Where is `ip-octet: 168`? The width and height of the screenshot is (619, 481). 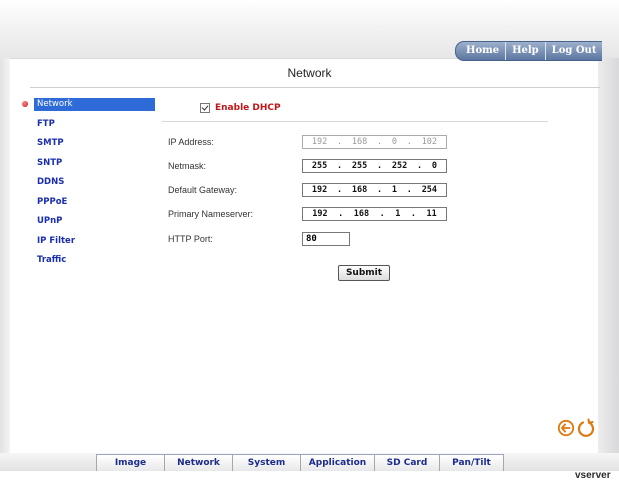
ip-octet: 168 is located at coordinates (359, 142).